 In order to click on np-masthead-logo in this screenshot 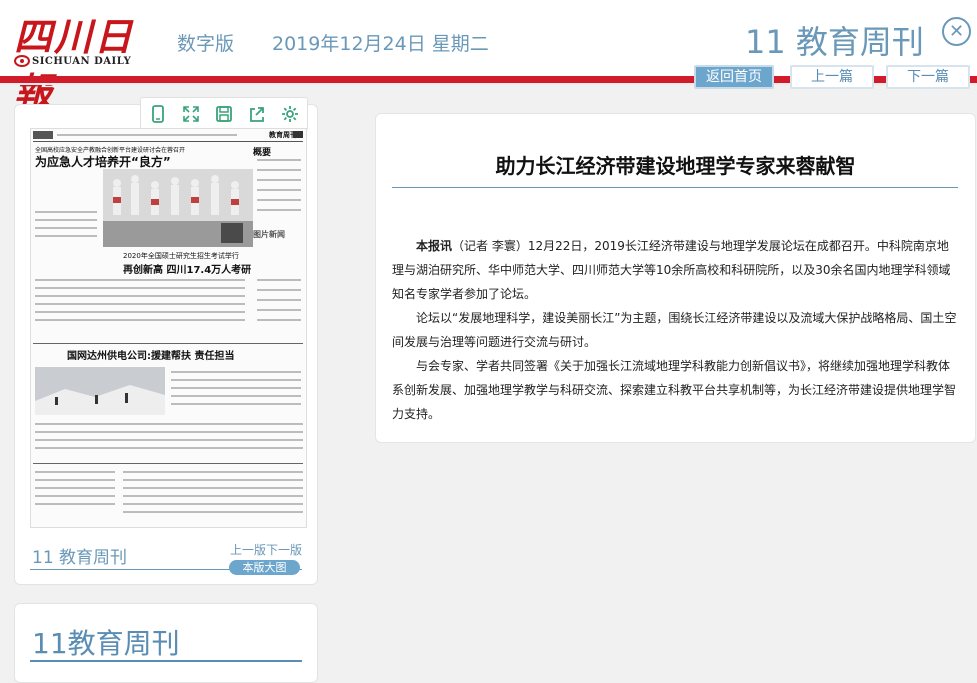, I will do `click(43, 135)`.